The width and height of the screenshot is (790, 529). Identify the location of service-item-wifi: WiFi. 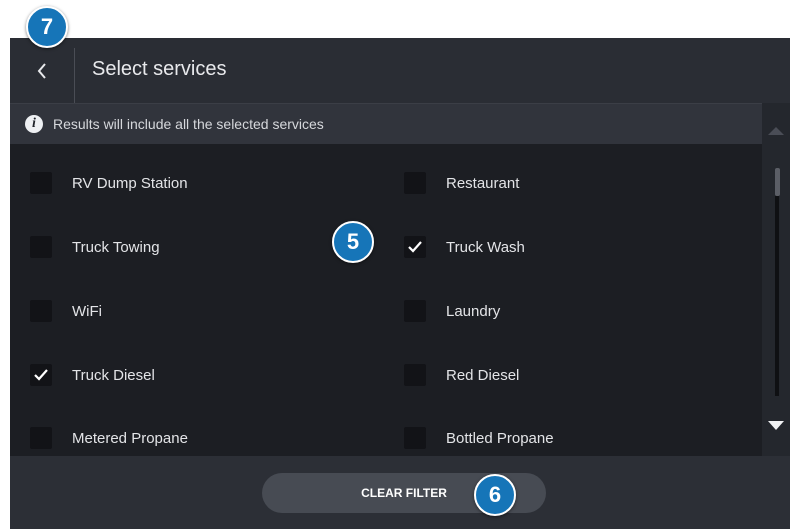
(66, 311).